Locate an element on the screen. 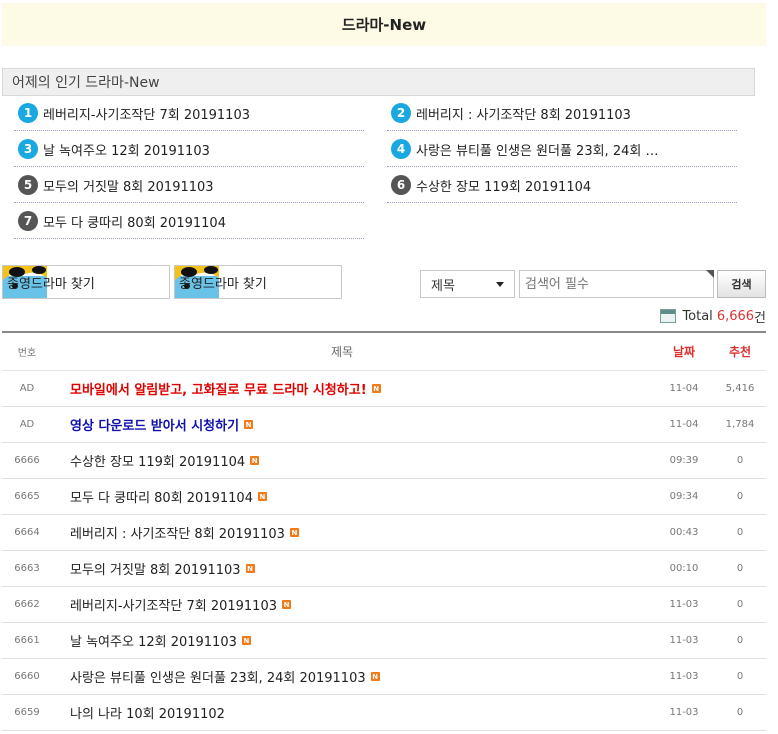 This screenshot has width=778, height=734. popular-item-5: 5 모두의 거짓말 8회 20191103 is located at coordinates (189, 185).